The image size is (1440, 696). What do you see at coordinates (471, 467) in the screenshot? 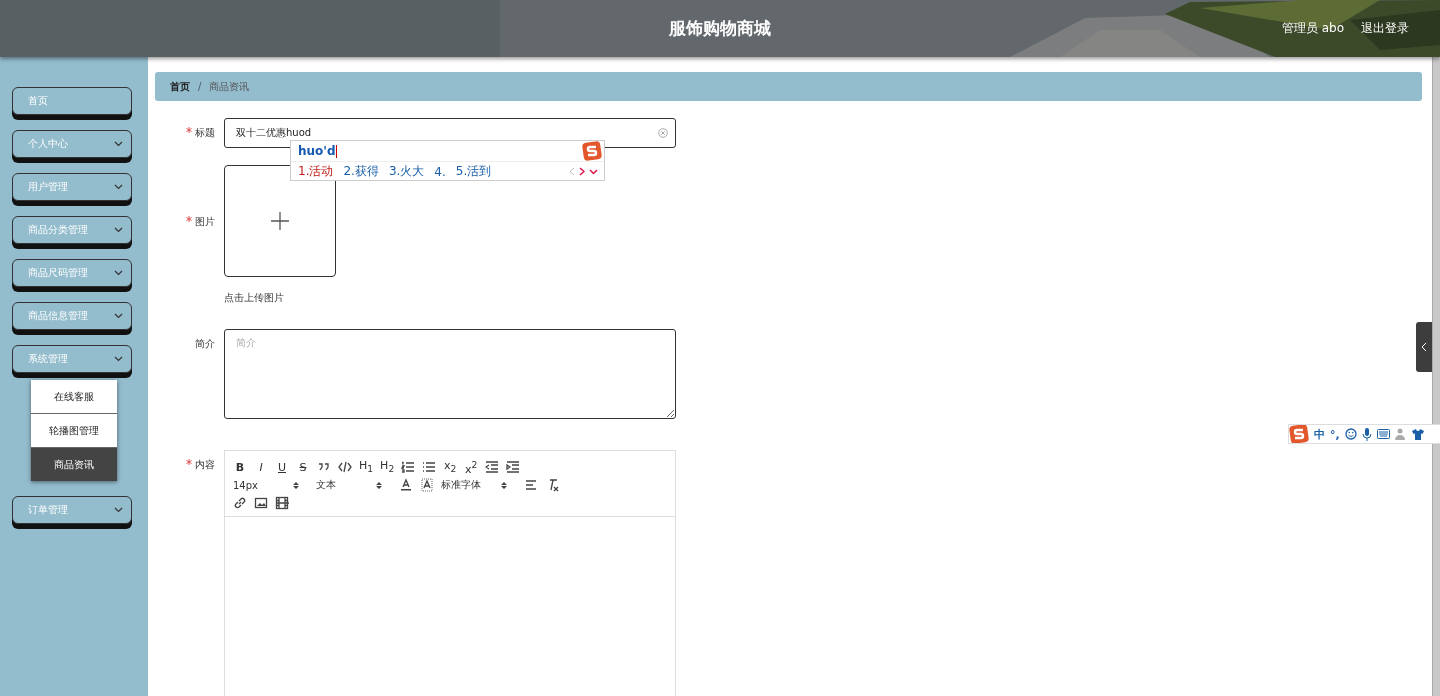
I see `format-button: x$^{2}$` at bounding box center [471, 467].